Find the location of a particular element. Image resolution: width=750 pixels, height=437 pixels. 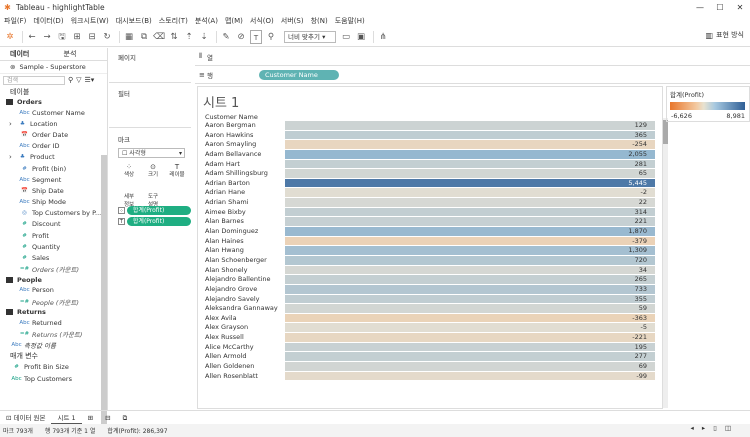

menu-item-7: 서식(O) is located at coordinates (262, 21).